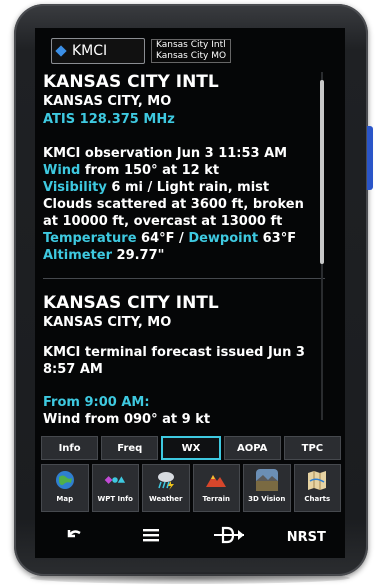  I want to click on visibility-value: 6 mi / Light rain, mist, so click(188, 187).